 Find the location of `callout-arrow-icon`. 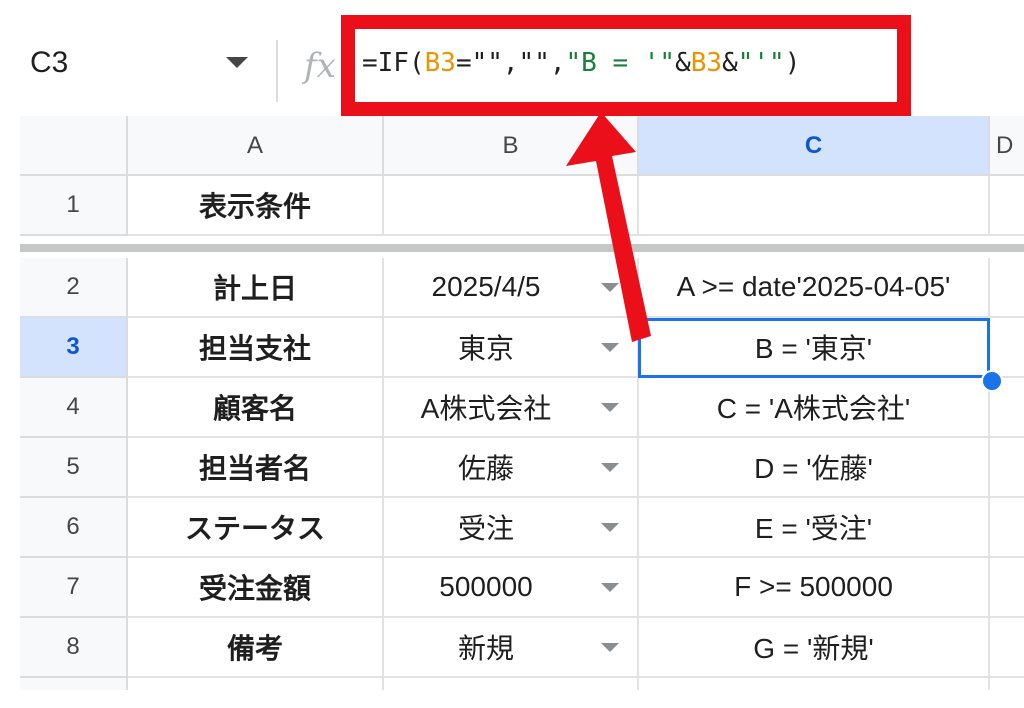

callout-arrow-icon is located at coordinates (608, 227).